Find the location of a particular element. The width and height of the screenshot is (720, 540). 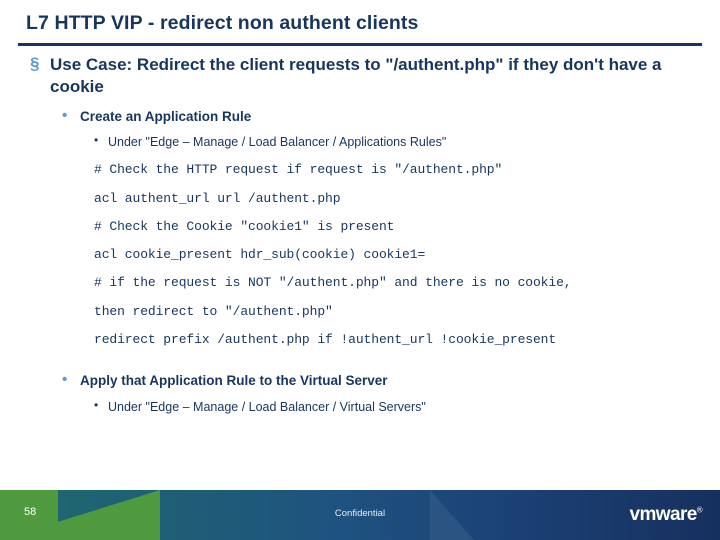

registered-mark-icon: ® is located at coordinates (699, 510).